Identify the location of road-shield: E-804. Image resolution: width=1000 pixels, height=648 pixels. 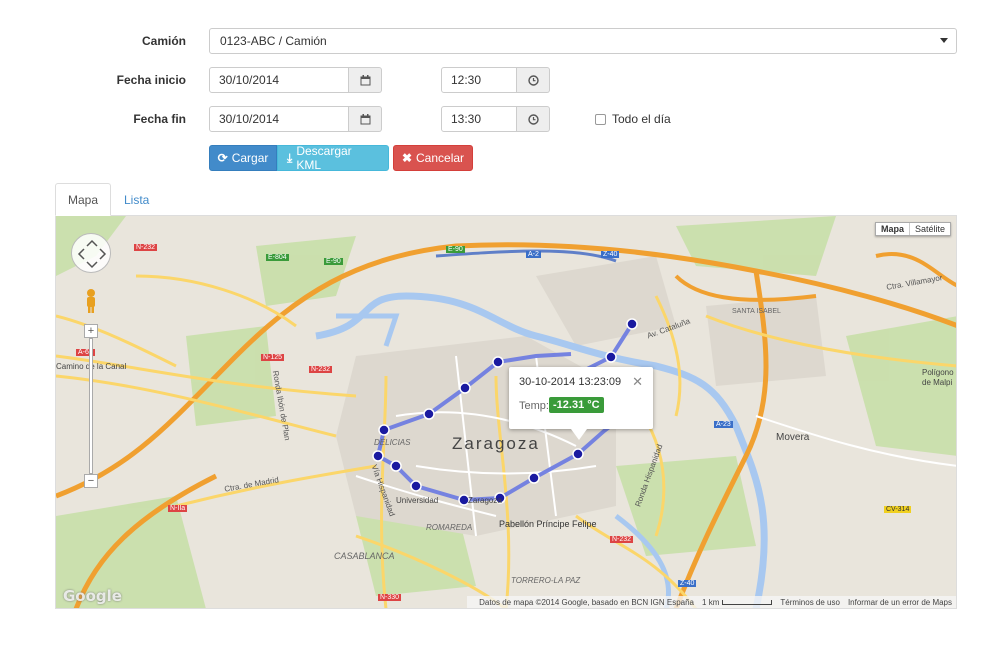
(277, 257).